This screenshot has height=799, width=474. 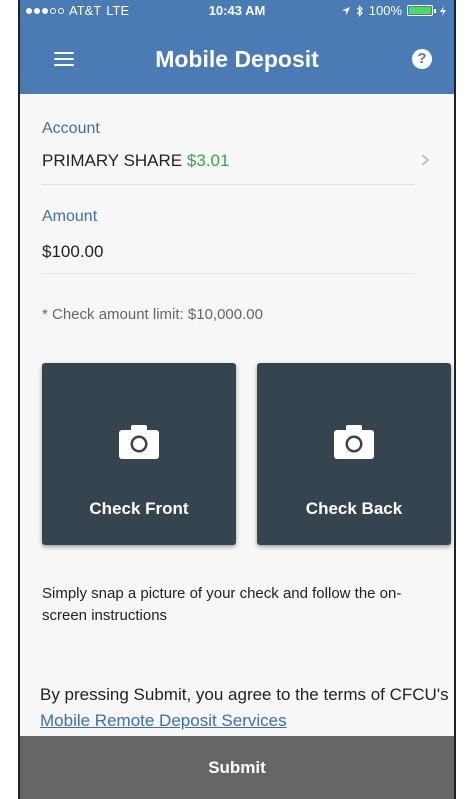 I want to click on account-name: PRIMARY SHARE, so click(x=112, y=160).